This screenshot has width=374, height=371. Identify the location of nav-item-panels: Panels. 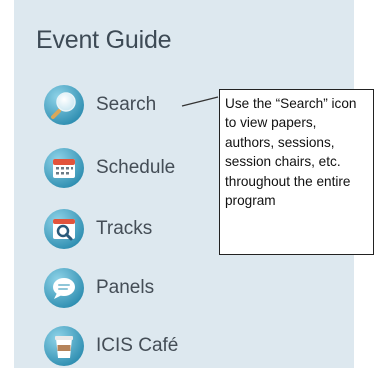
(99, 288).